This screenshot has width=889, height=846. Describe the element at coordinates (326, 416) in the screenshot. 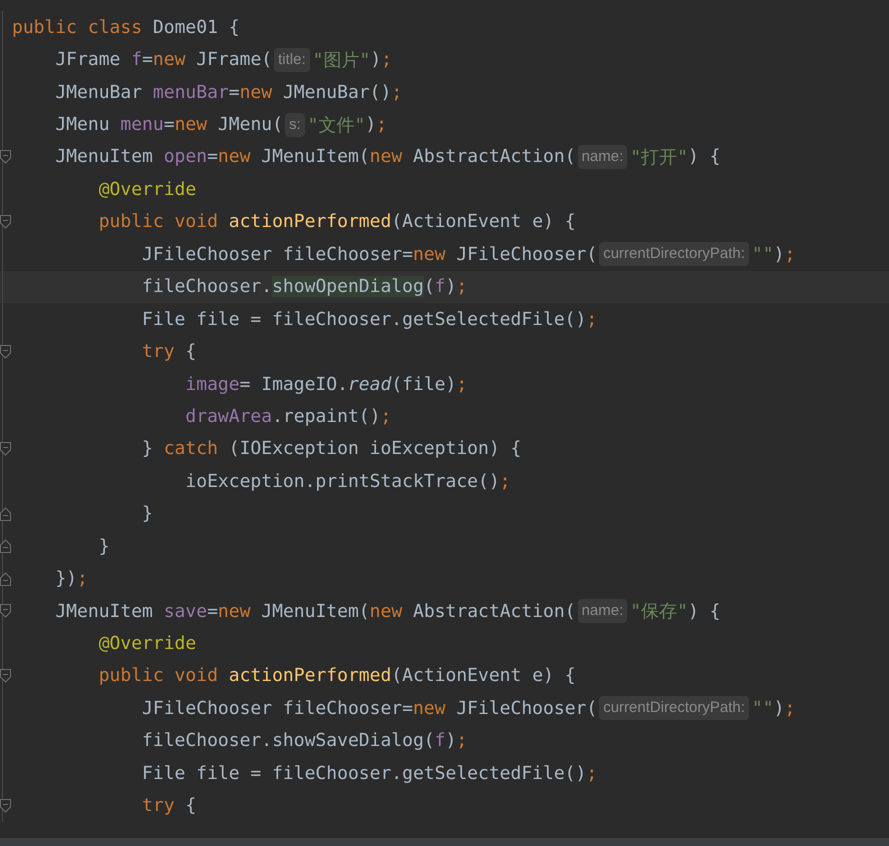

I see `code-text: .repaint()` at that location.